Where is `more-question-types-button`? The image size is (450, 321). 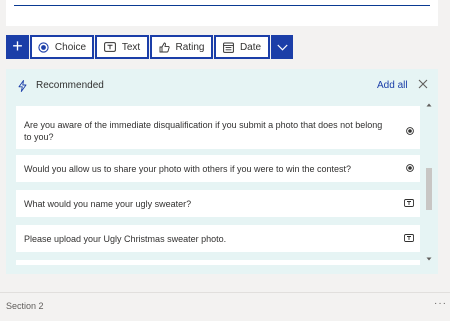 more-question-types-button is located at coordinates (282, 47).